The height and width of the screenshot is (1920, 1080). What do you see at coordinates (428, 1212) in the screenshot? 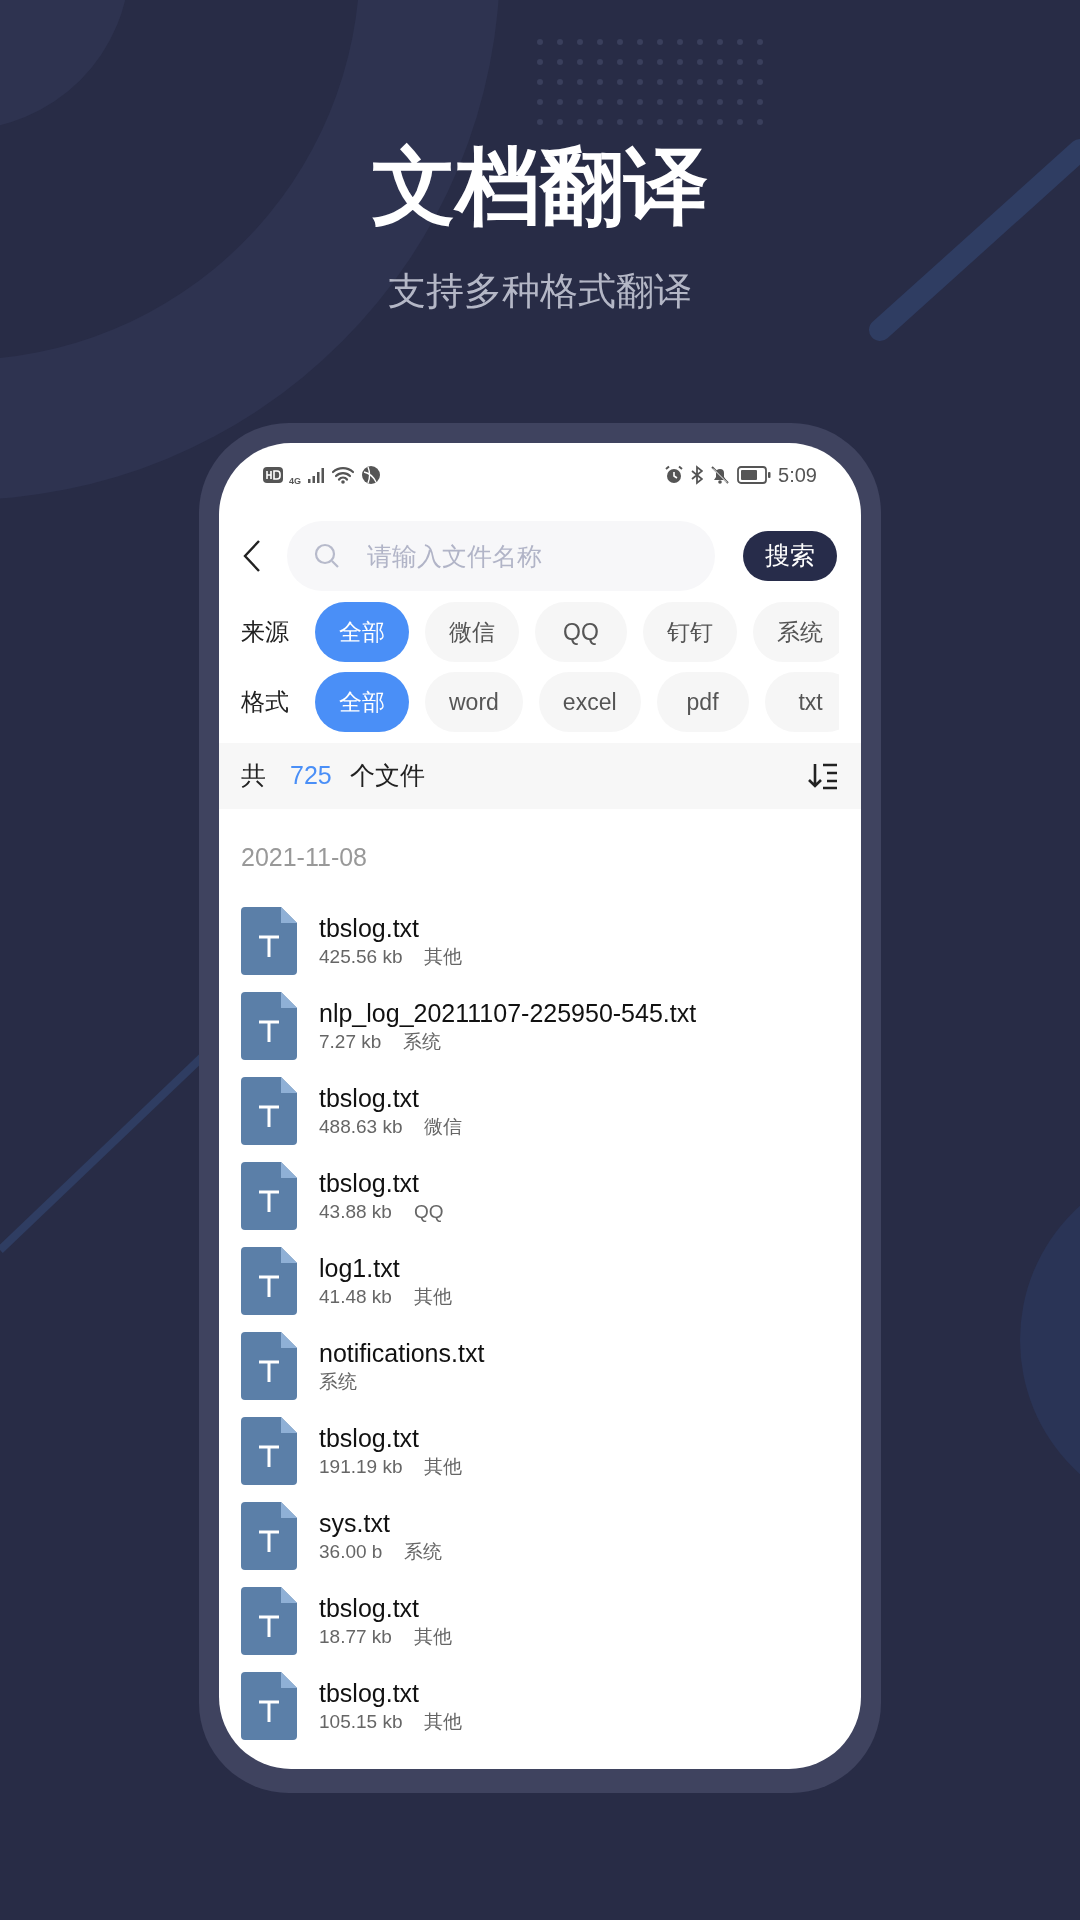
I see `file-source: QQ` at bounding box center [428, 1212].